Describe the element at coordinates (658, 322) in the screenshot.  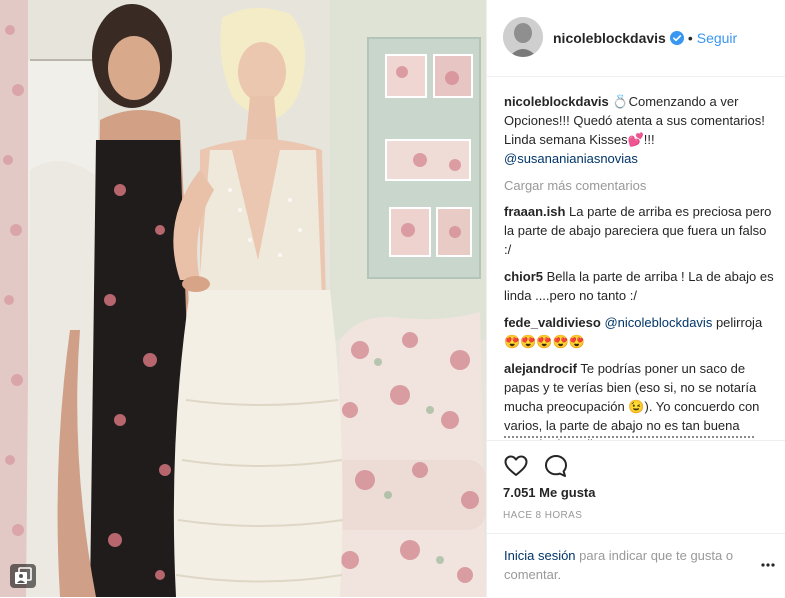
I see `comment-mention: @nicoleblockdavis` at that location.